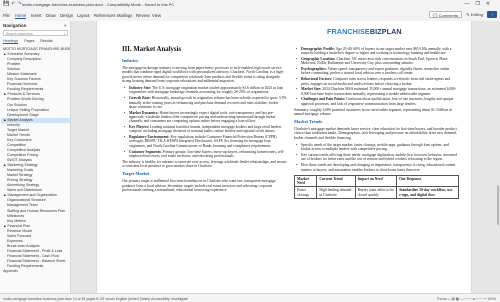 Image resolution: width=500 pixels, height=302 pixels. I want to click on table-header-cell: Market Need, so click(305, 181).